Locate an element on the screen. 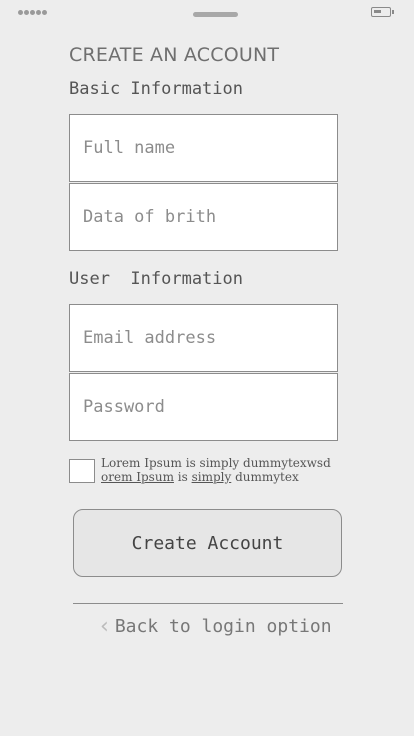  terms-line-2: orem Ipsum is simply dummytex is located at coordinates (200, 477).